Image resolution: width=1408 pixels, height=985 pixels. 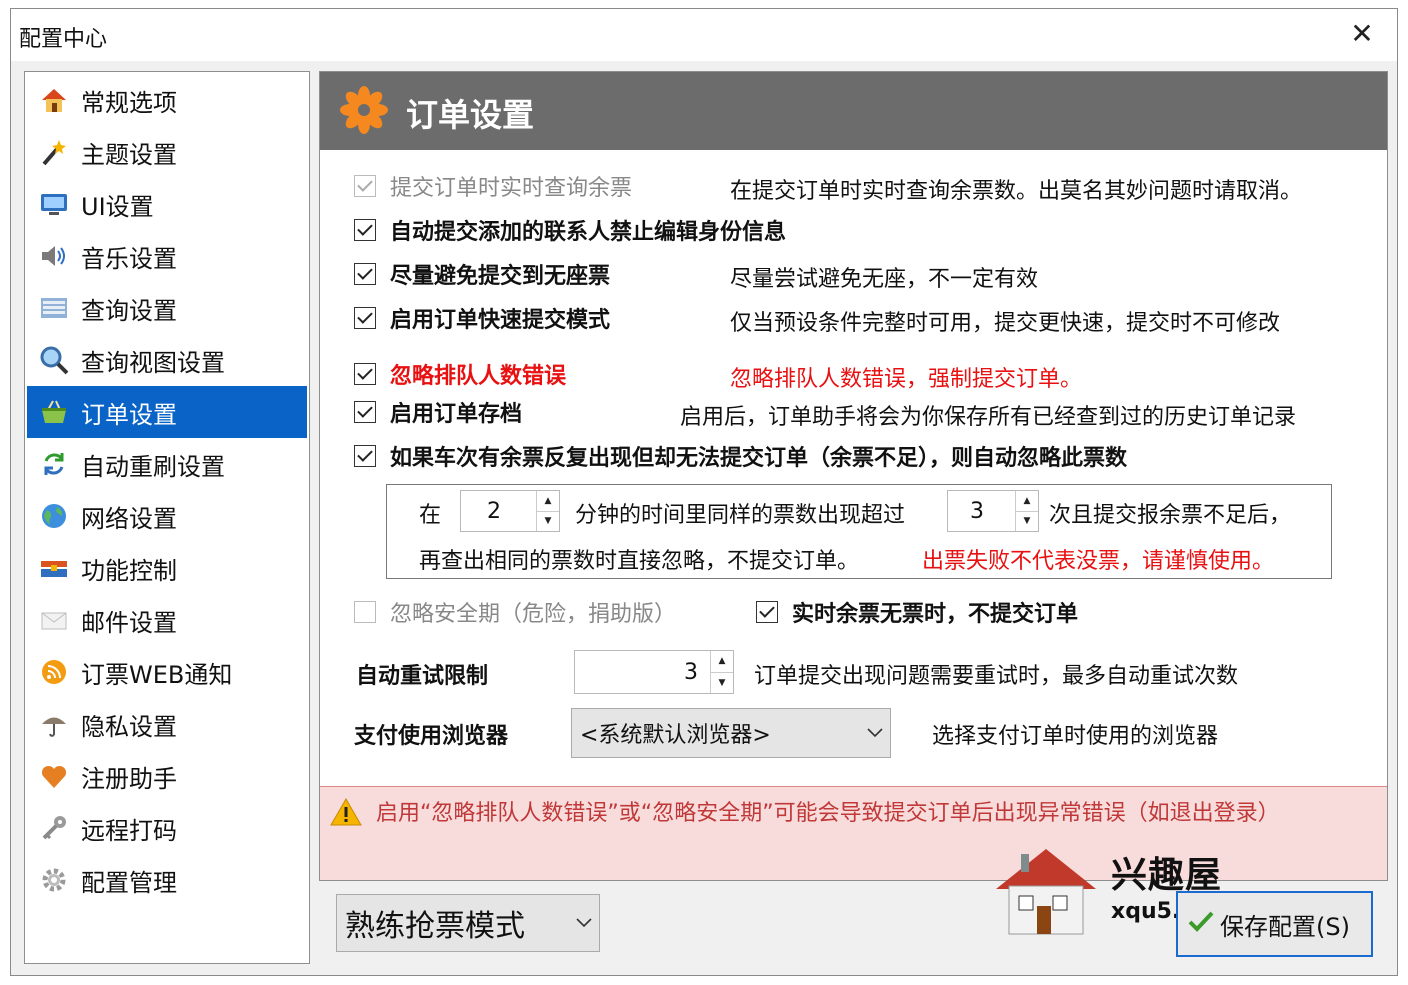 What do you see at coordinates (691, 672) in the screenshot?
I see `retry-value: 3` at bounding box center [691, 672].